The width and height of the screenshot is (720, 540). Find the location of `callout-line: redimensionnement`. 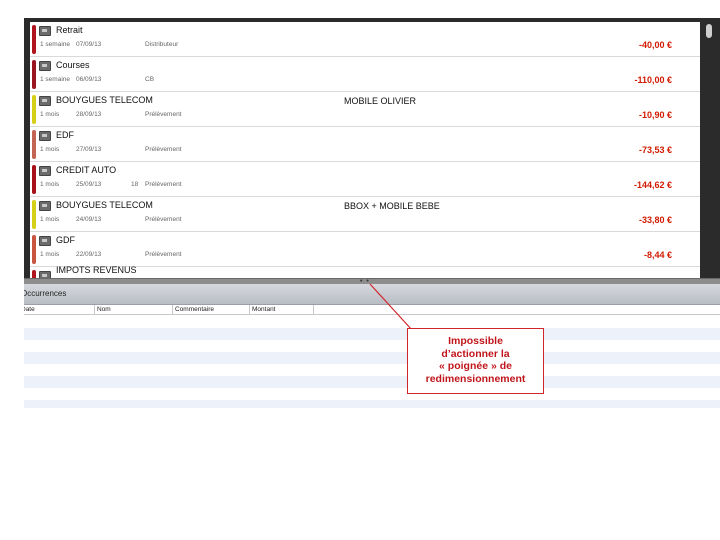

callout-line: redimensionnement is located at coordinates (475, 378).